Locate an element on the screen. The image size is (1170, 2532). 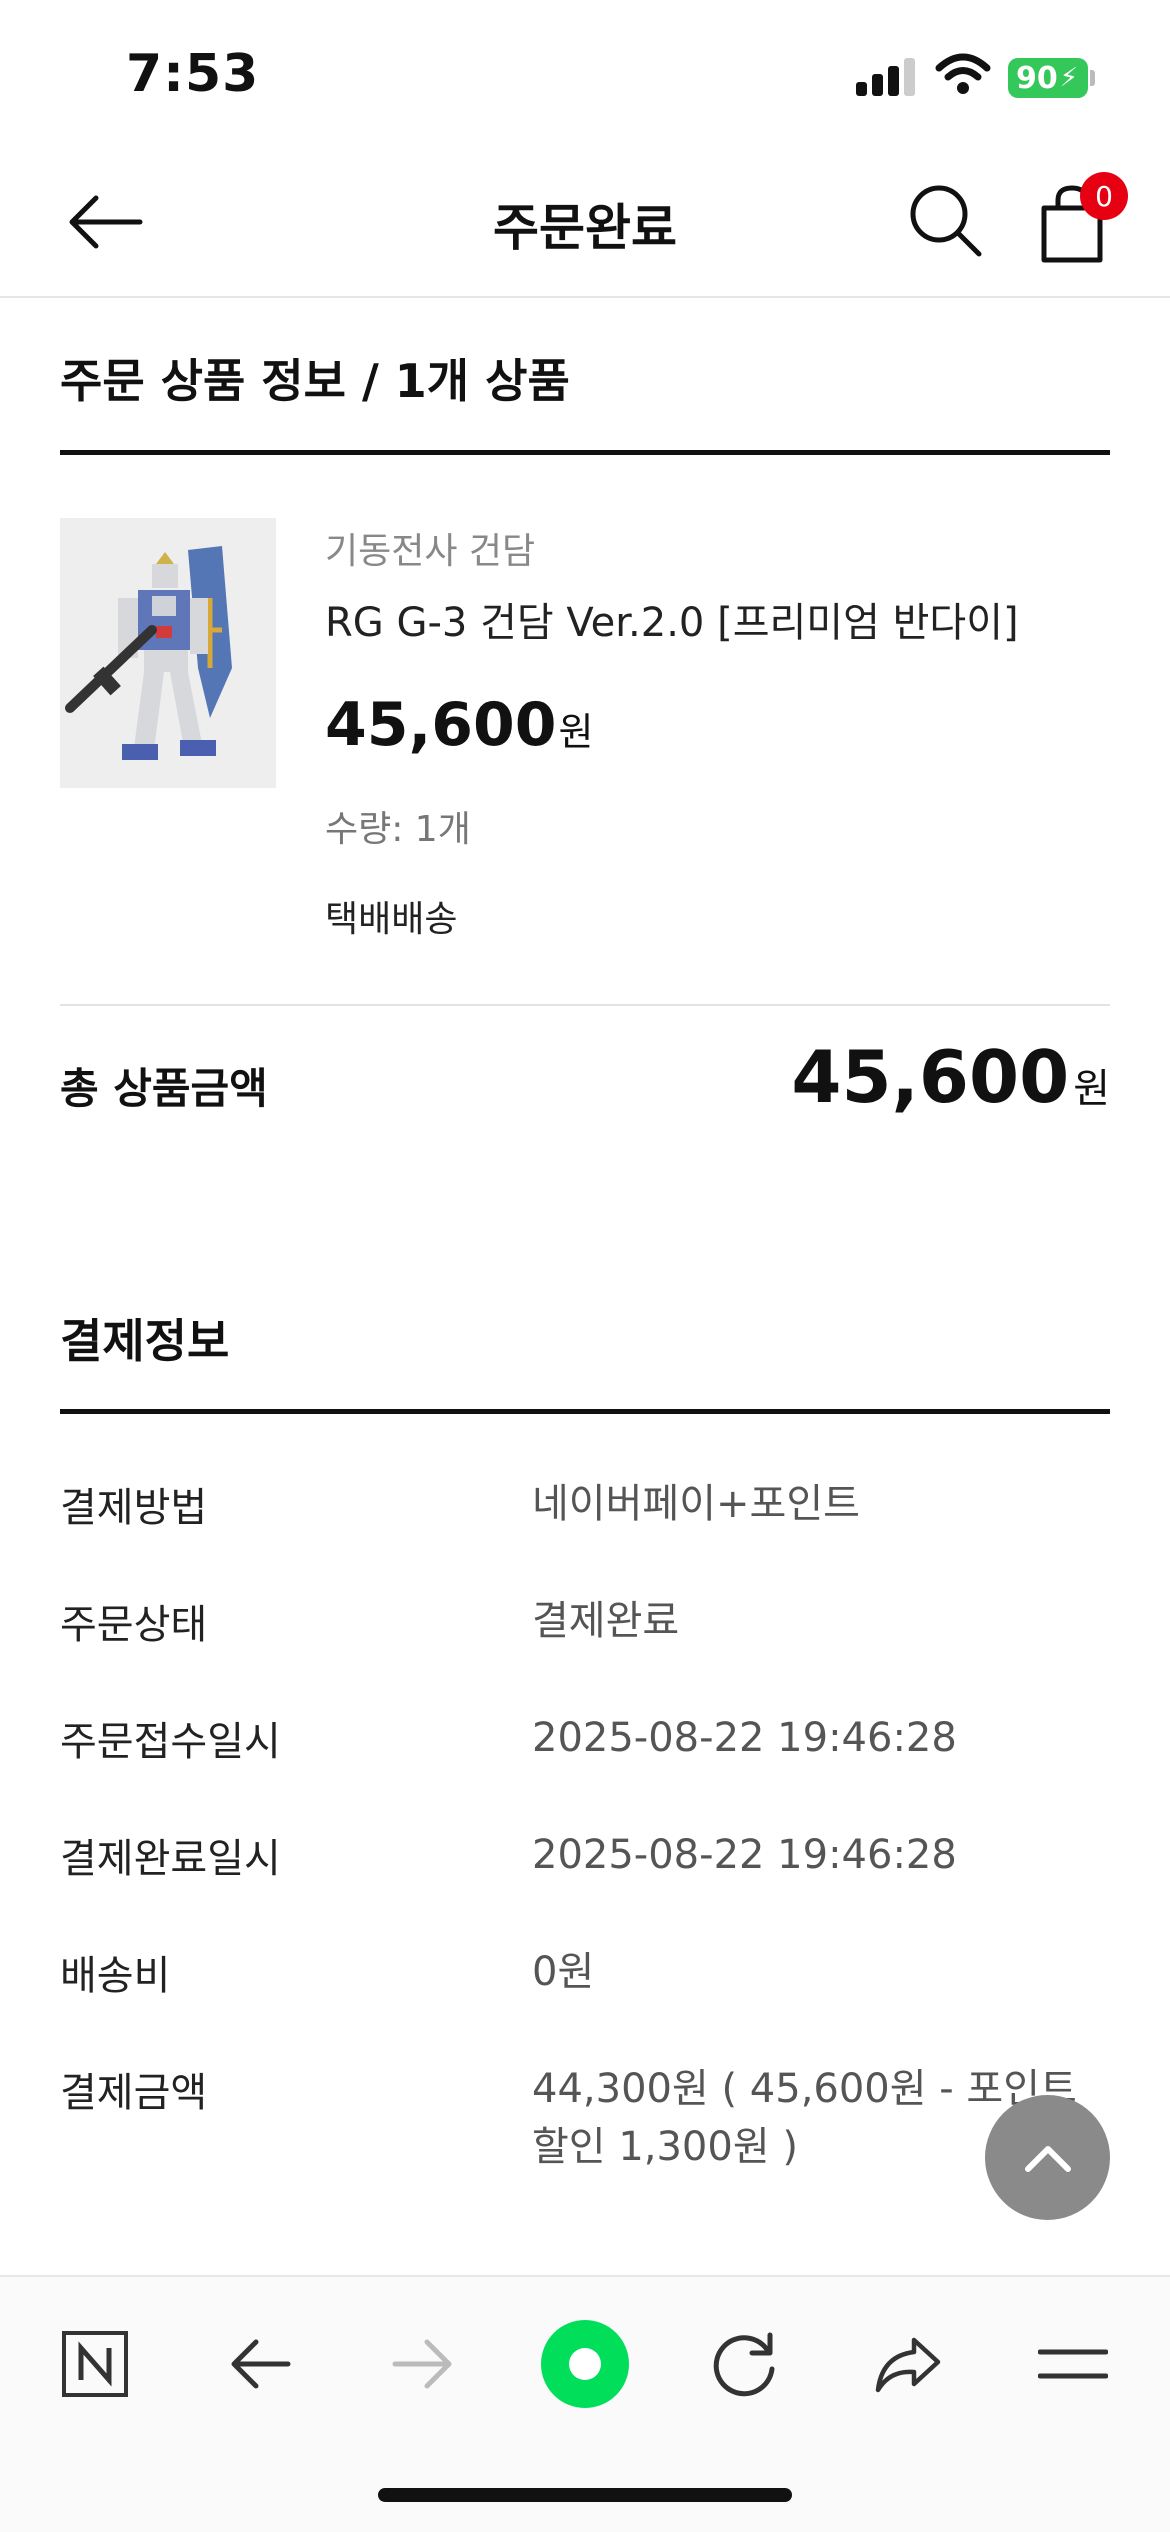
naver-icon is located at coordinates (95, 2364).